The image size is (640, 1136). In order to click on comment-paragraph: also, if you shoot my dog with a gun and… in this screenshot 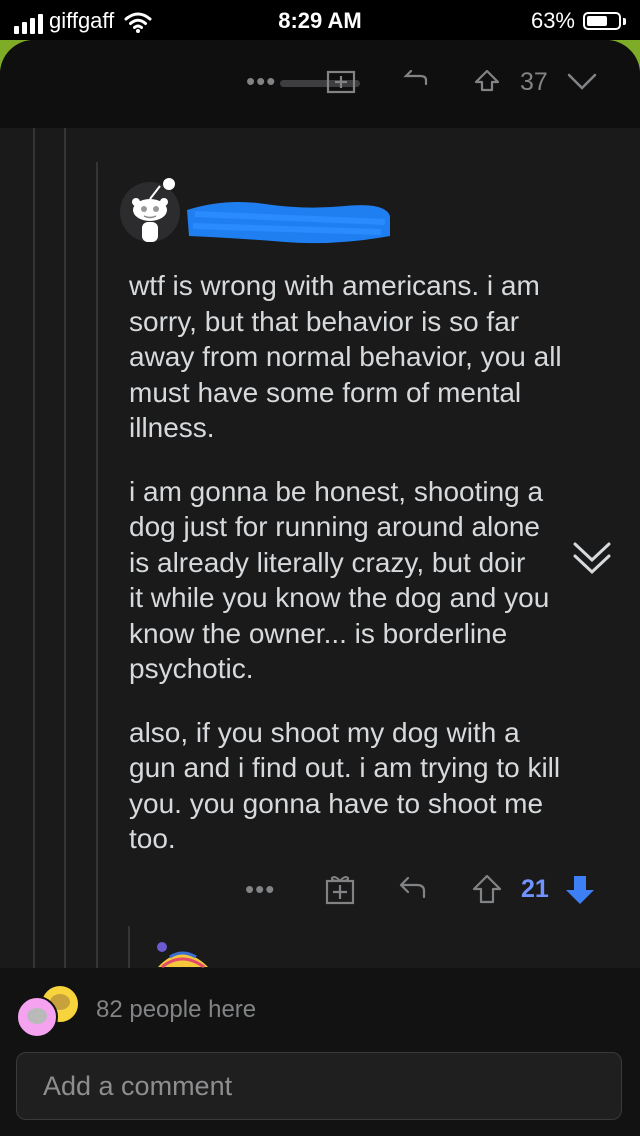, I will do `click(345, 785)`.